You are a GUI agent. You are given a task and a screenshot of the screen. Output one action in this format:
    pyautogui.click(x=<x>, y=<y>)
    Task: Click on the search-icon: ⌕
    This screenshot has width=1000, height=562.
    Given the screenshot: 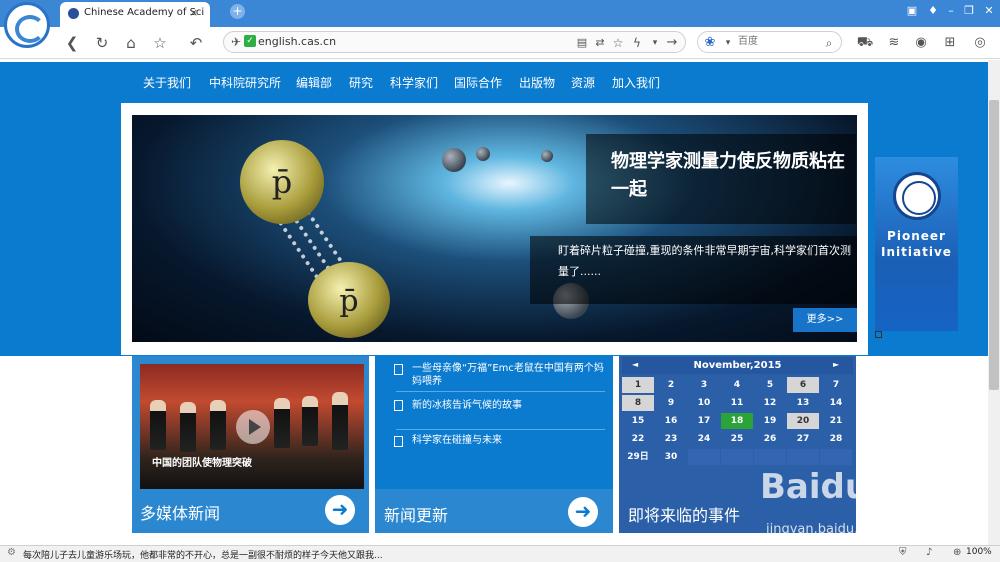 What is the action you would take?
    pyautogui.click(x=829, y=43)
    